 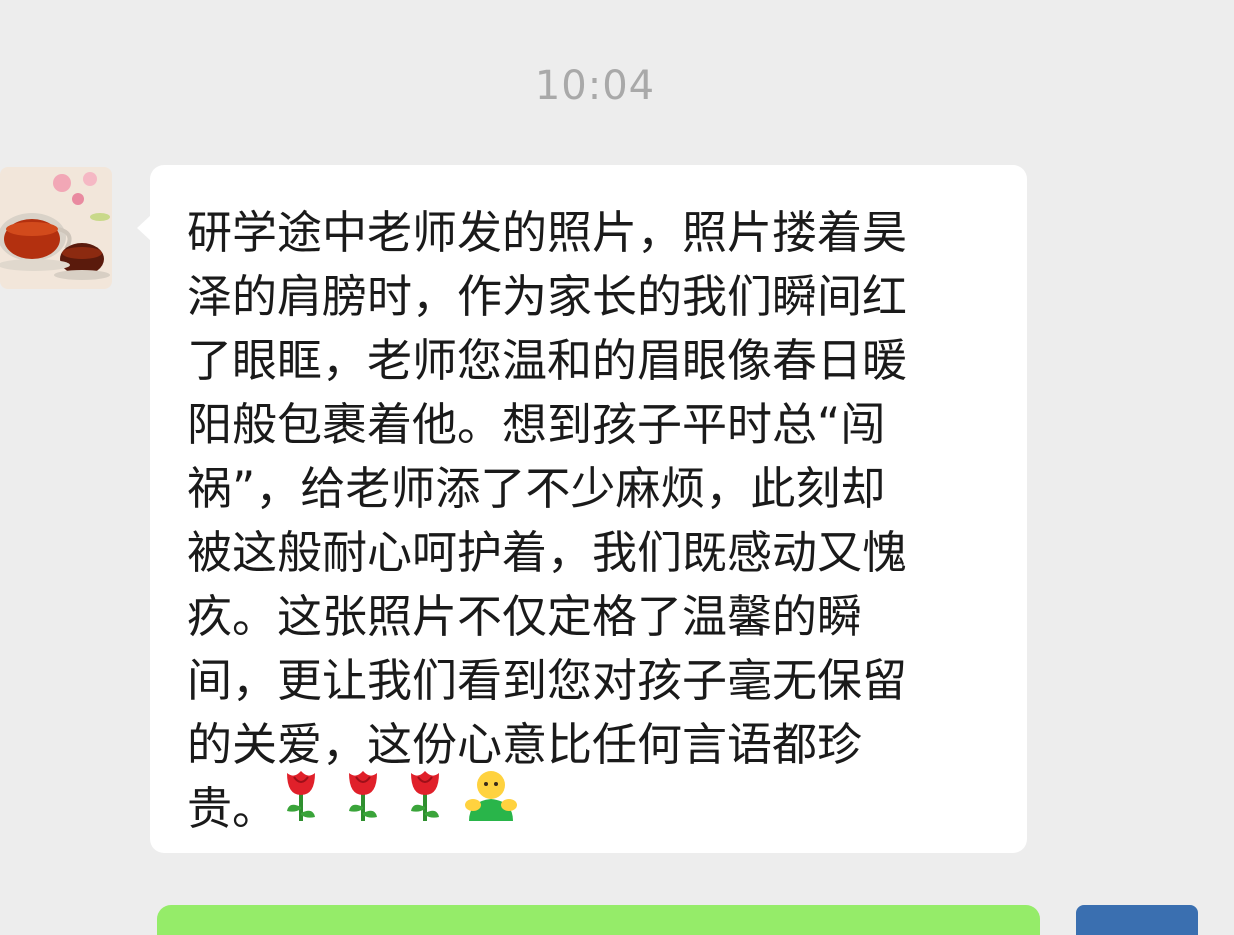 What do you see at coordinates (491, 796) in the screenshot?
I see `hug-icon` at bounding box center [491, 796].